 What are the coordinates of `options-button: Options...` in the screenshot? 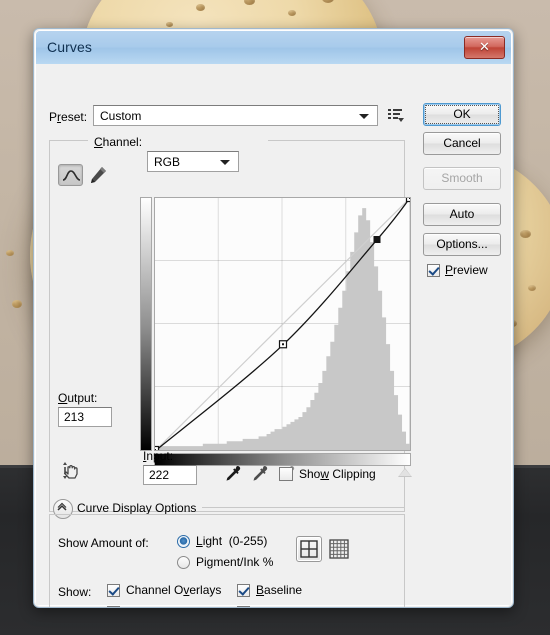 It's located at (462, 244).